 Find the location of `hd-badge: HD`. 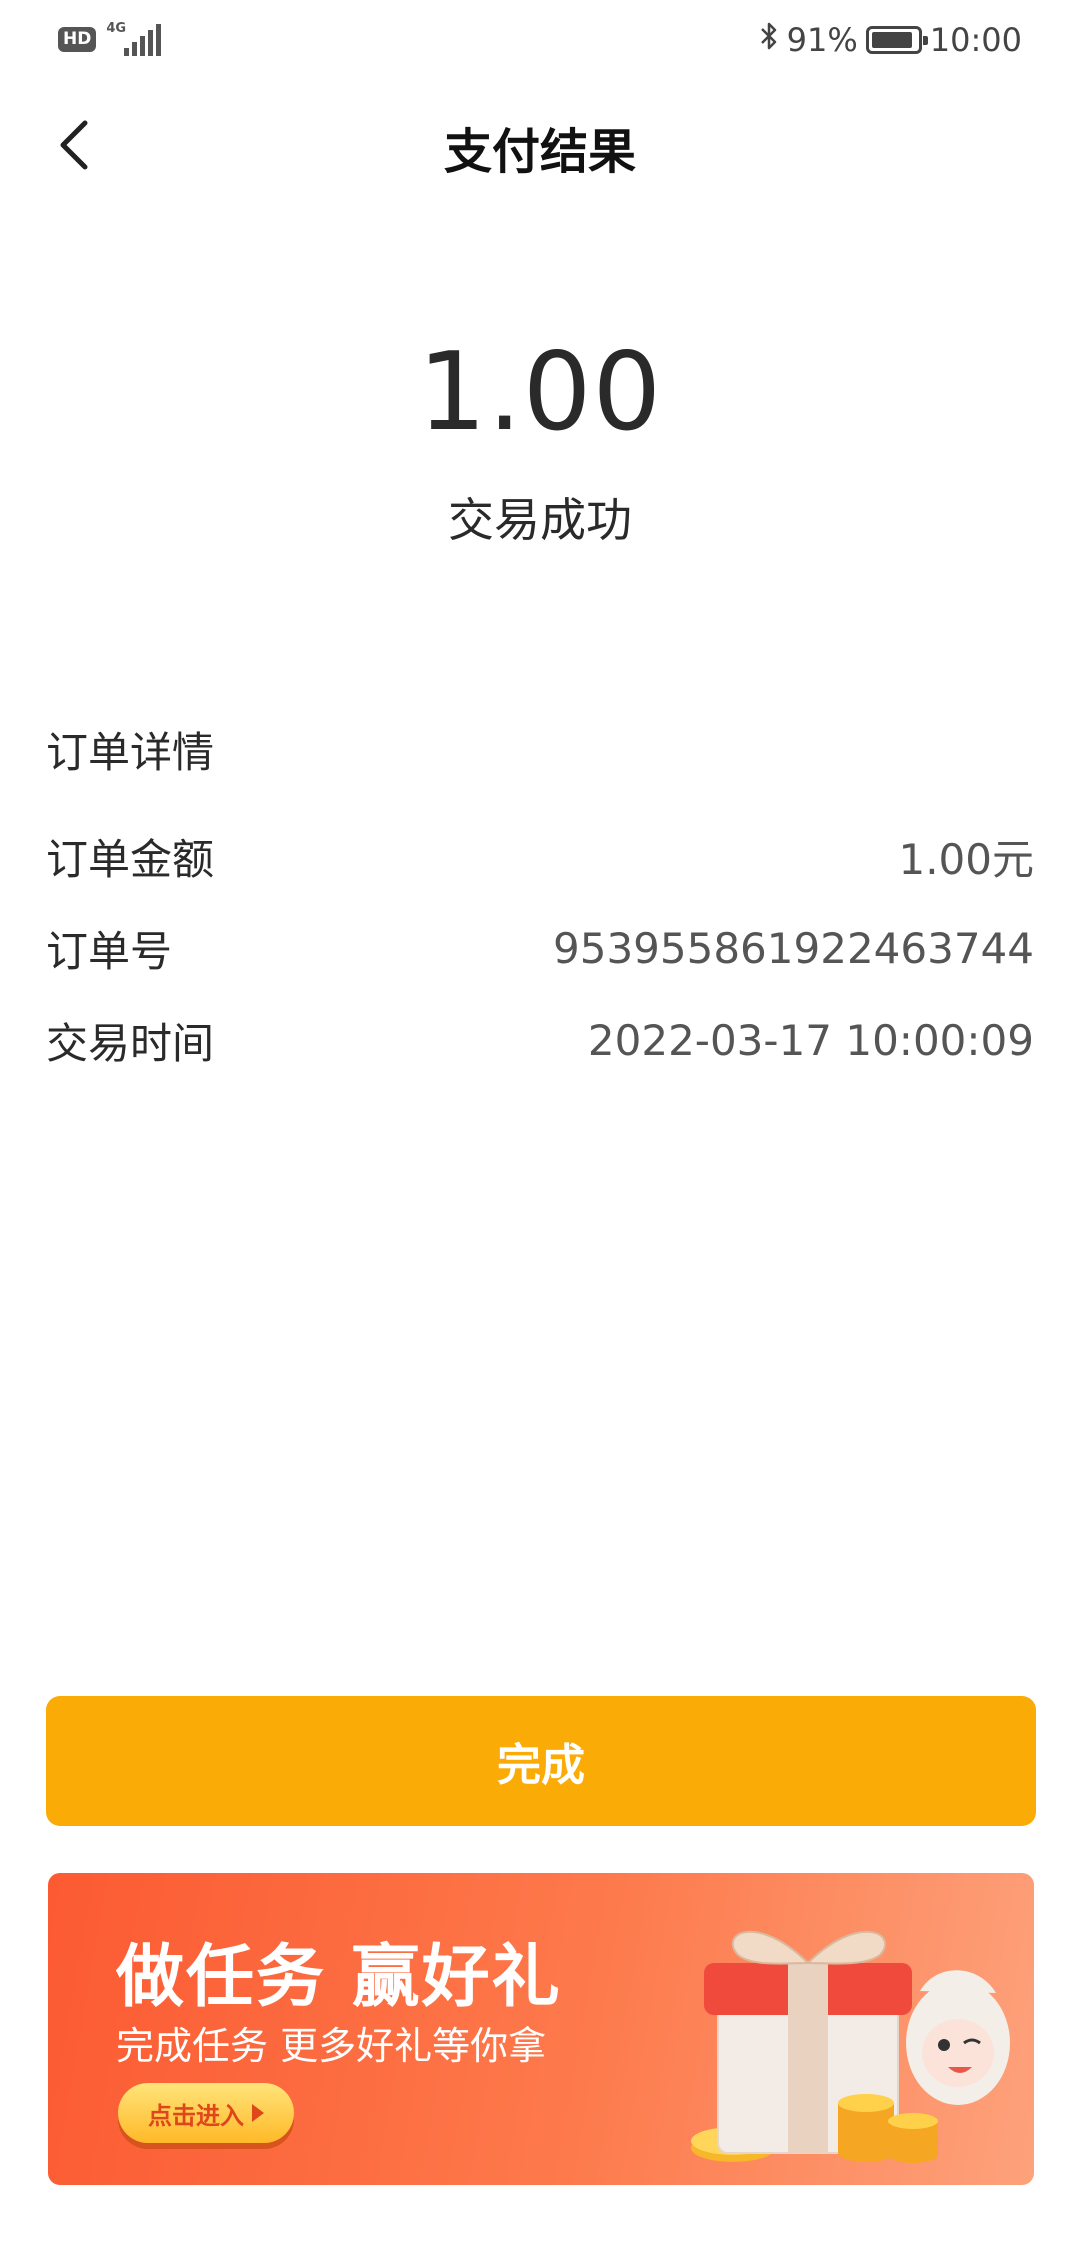

hd-badge: HD is located at coordinates (77, 39).